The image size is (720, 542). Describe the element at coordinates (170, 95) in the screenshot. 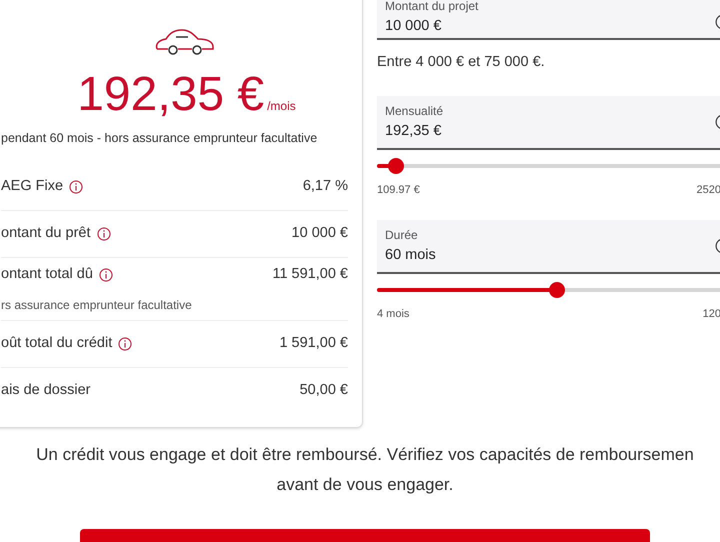

I see `price: 192,35 €` at that location.